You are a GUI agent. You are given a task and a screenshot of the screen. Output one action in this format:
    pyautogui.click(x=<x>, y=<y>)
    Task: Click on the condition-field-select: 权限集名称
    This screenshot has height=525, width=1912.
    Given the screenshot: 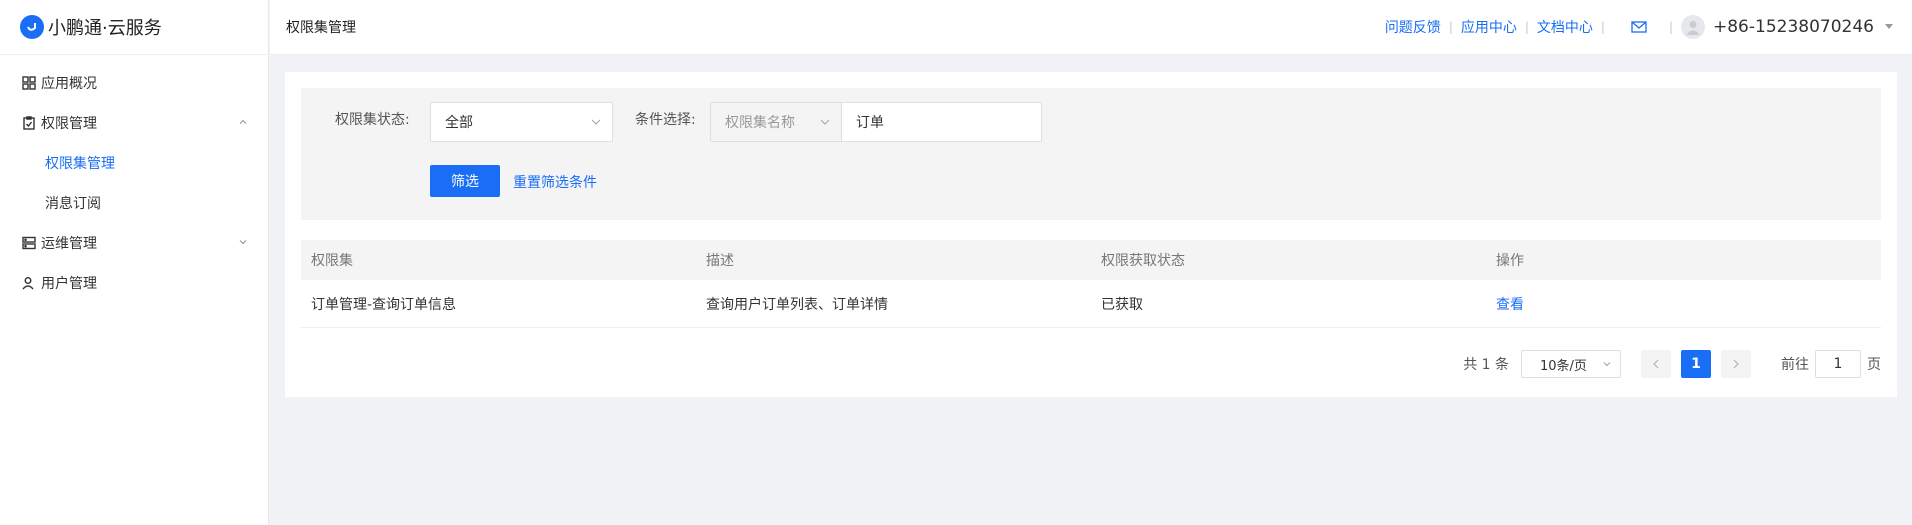 What is the action you would take?
    pyautogui.click(x=776, y=122)
    